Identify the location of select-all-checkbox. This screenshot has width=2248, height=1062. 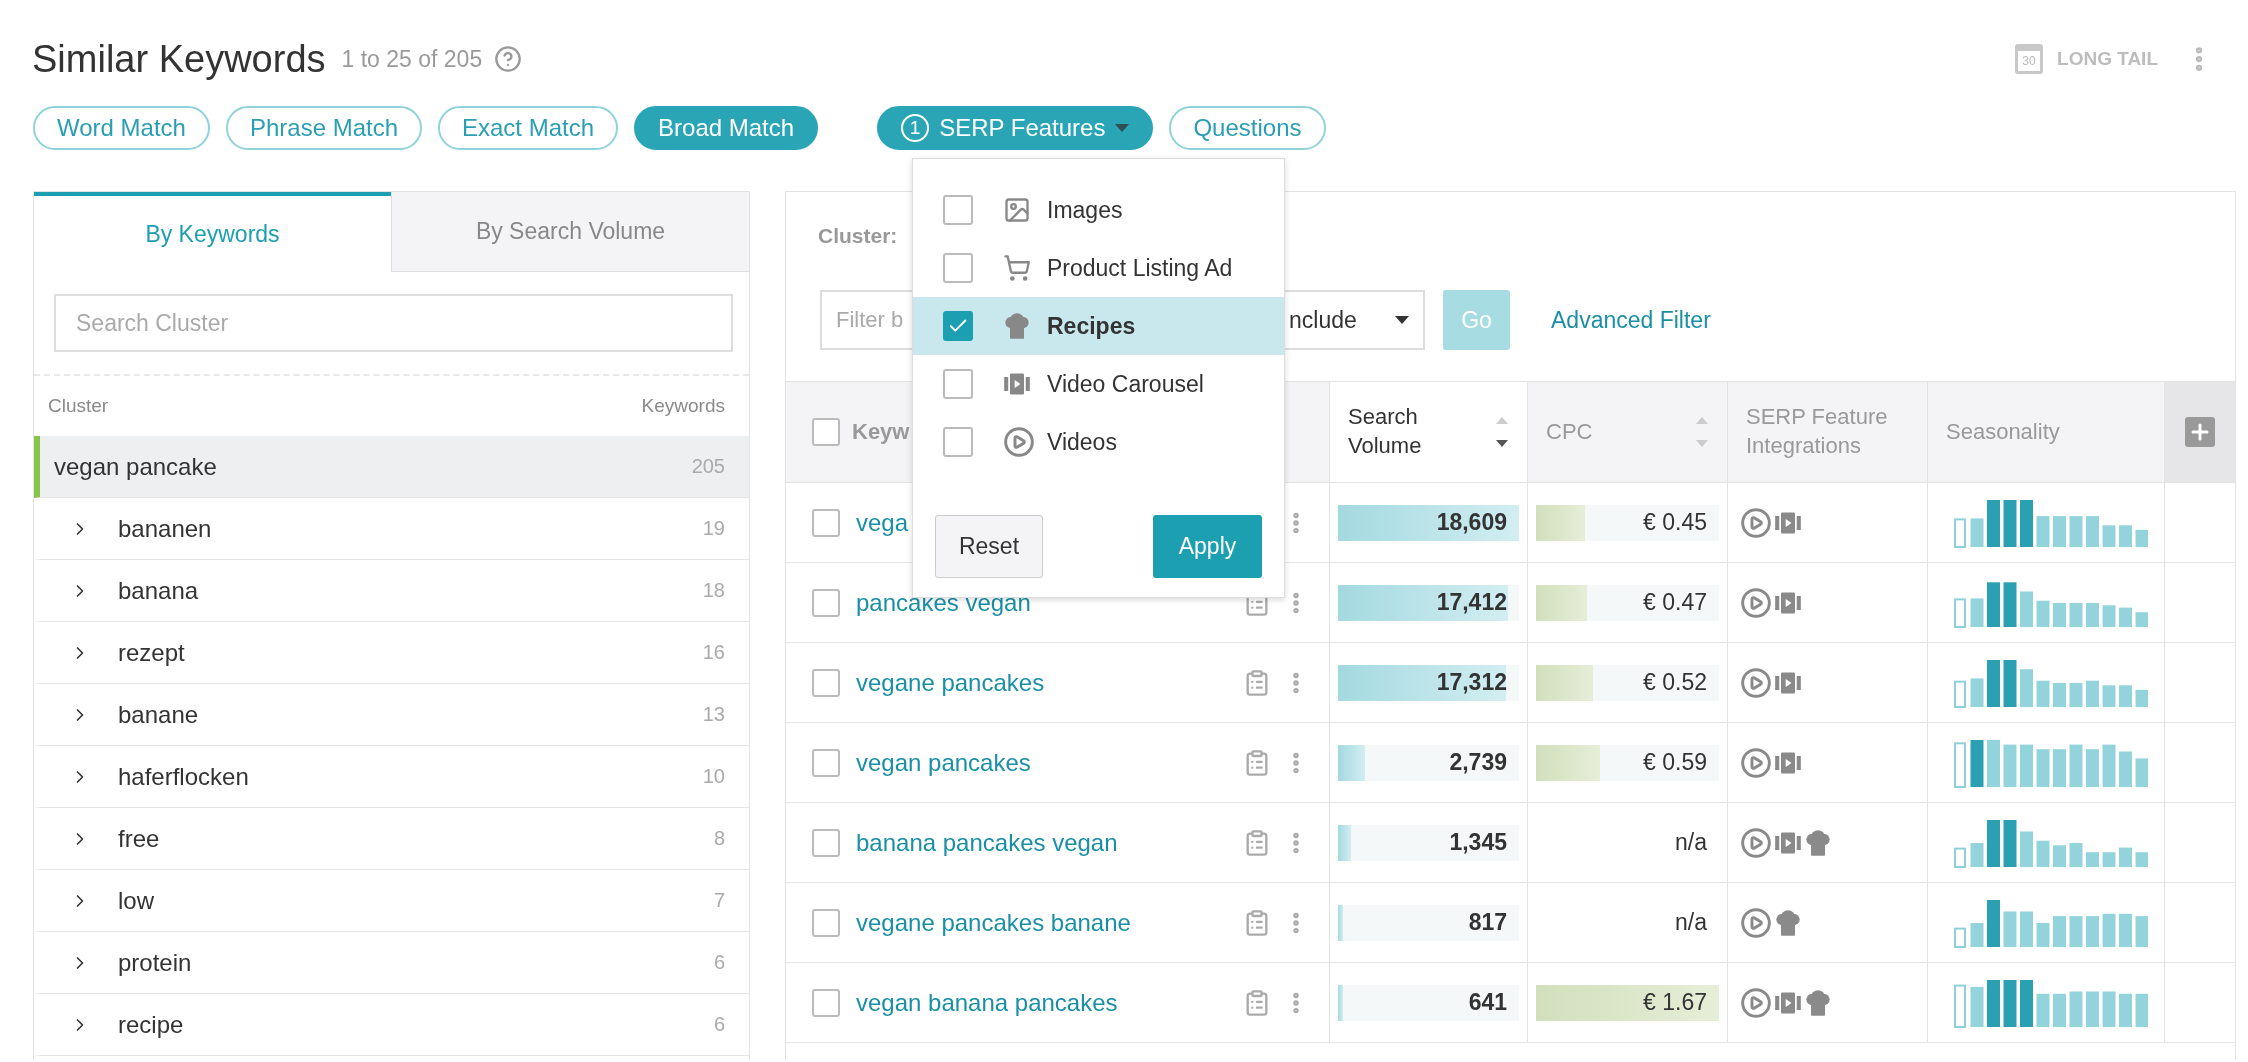
(826, 432).